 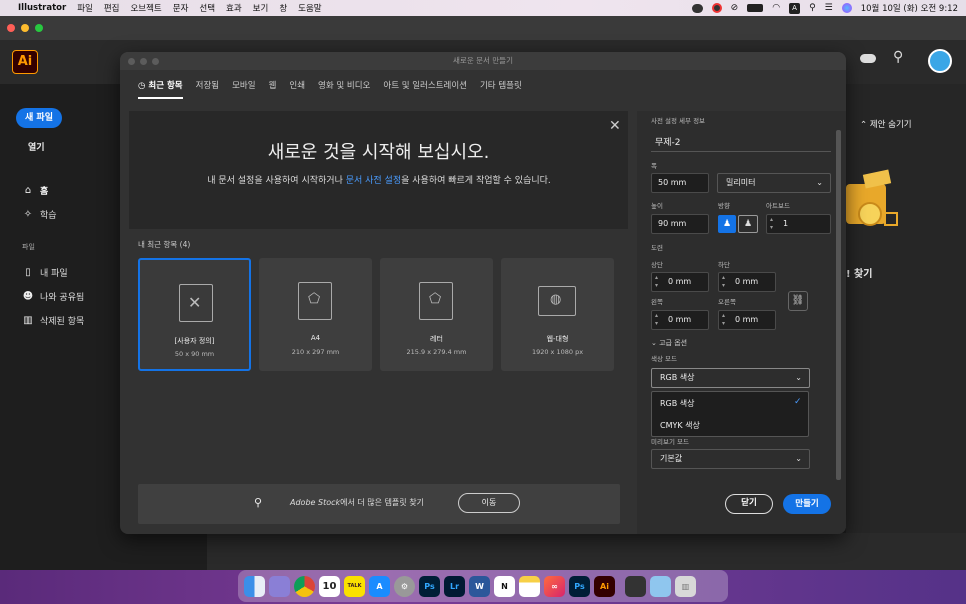 What do you see at coordinates (53, 320) in the screenshot?
I see `sidebar-item-deleted: ▥ 삭제된 항목` at bounding box center [53, 320].